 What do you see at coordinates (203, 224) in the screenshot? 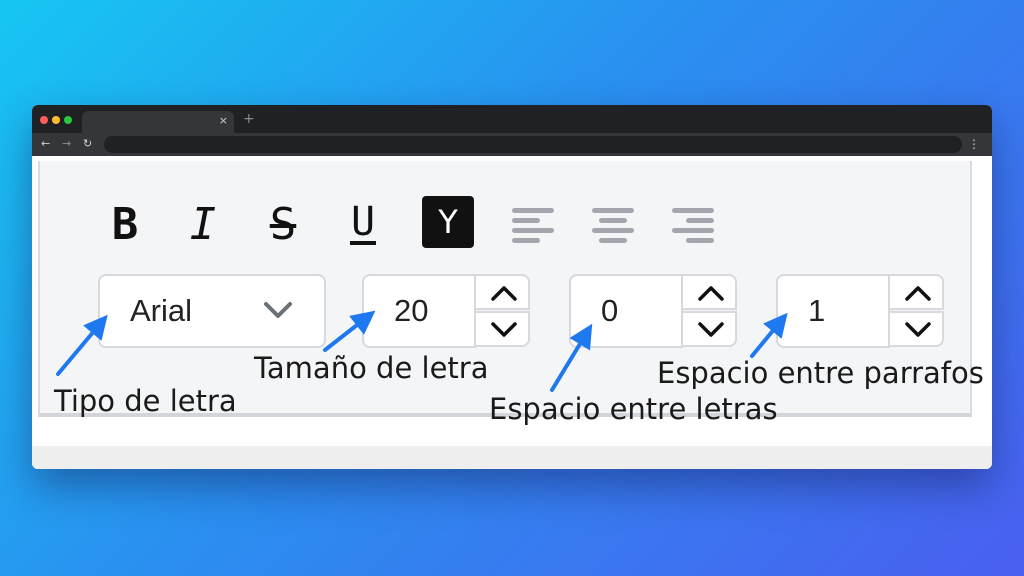
I see `italic-button: I` at bounding box center [203, 224].